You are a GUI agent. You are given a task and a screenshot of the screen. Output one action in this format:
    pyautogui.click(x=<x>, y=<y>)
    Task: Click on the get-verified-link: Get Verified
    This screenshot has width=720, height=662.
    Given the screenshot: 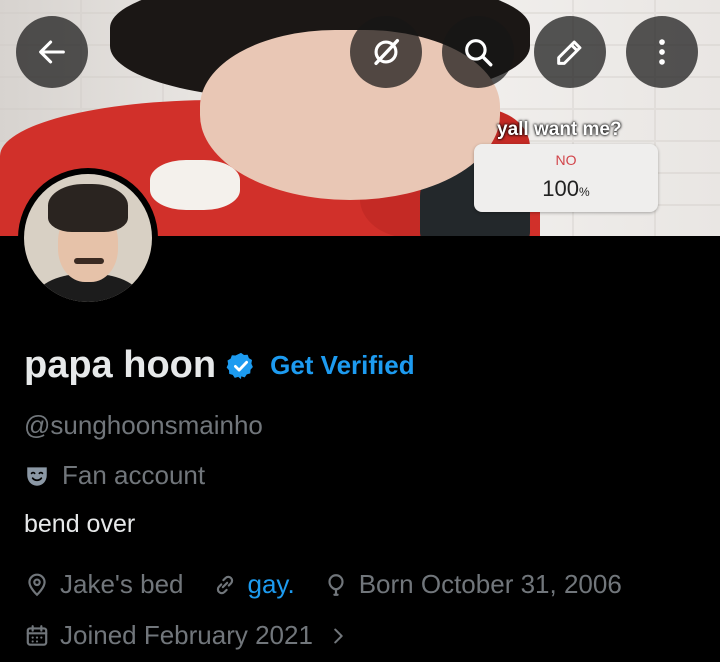 What is the action you would take?
    pyautogui.click(x=342, y=365)
    